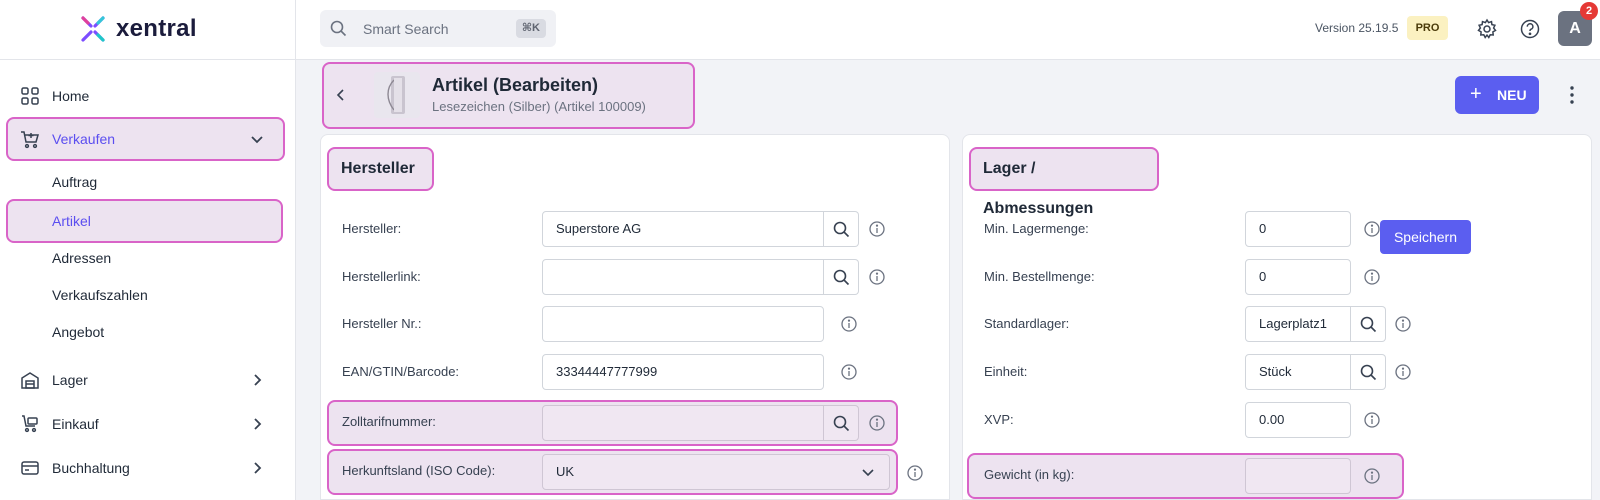 This screenshot has width=1600, height=500. I want to click on page-subtitle: Lesezeichen (Silber) (Artikel 100009), so click(539, 106).